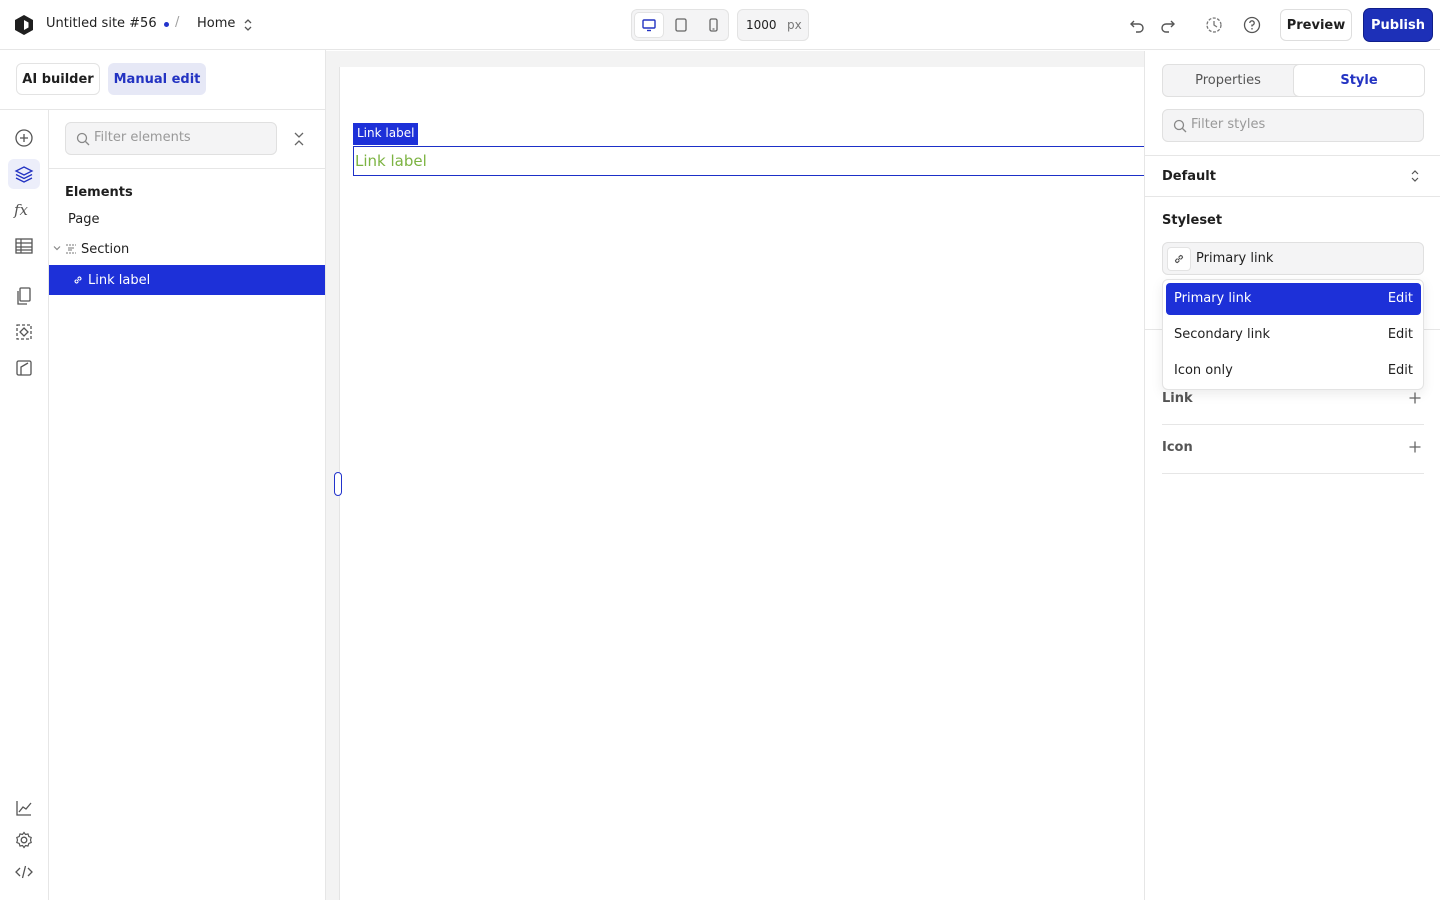  I want to click on pages-icon, so click(24, 296).